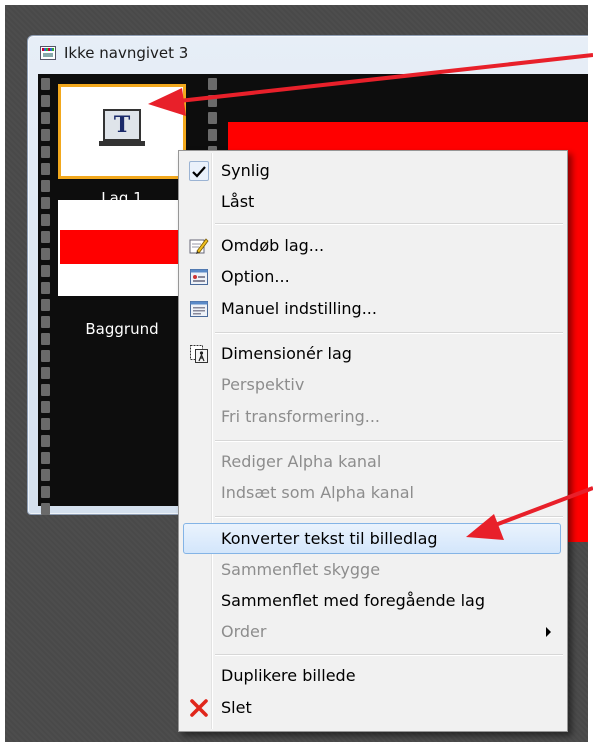 This screenshot has height=747, width=593. I want to click on rename-icon, so click(199, 246).